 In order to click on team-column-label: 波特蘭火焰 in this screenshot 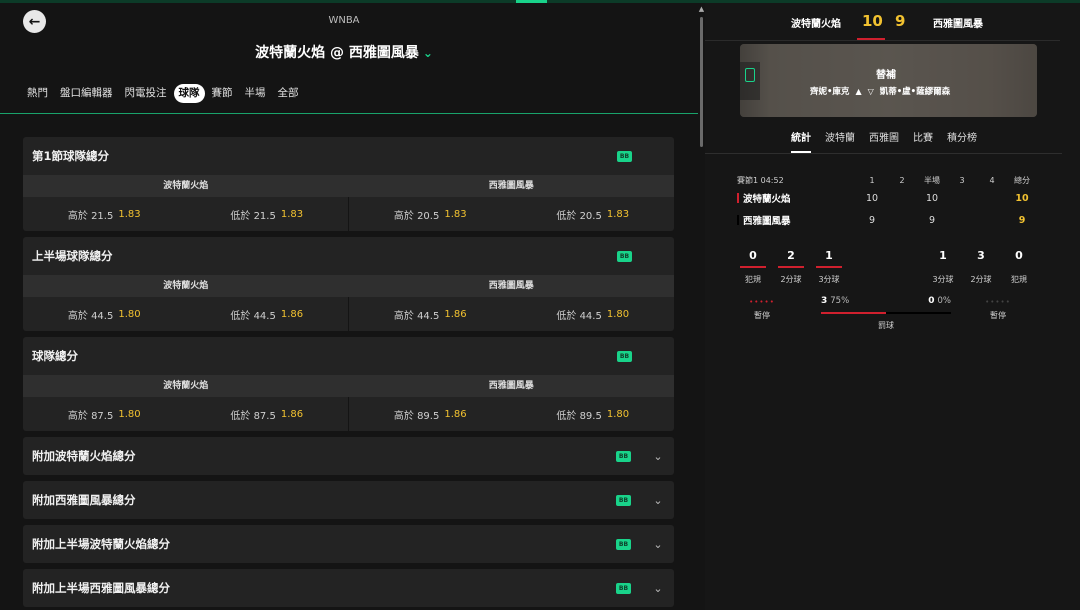, I will do `click(186, 186)`.